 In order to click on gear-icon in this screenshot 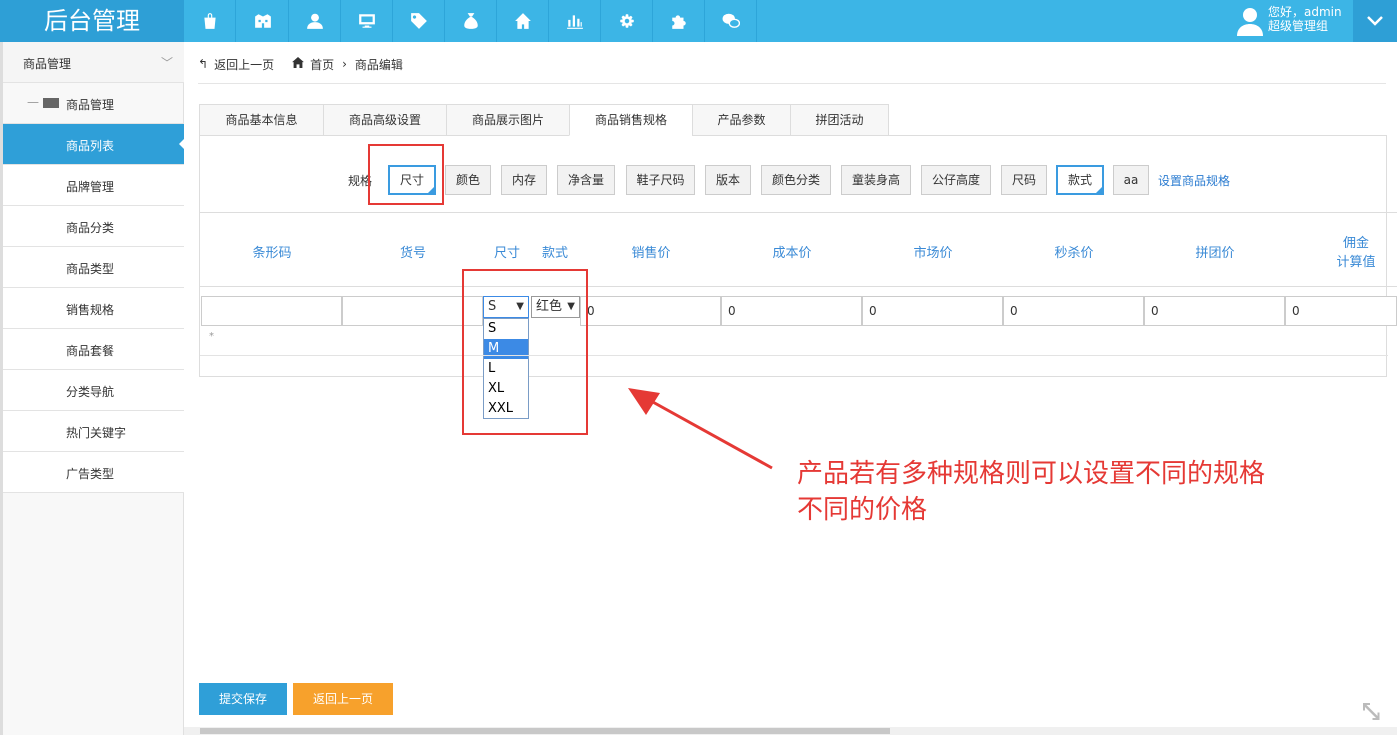, I will do `click(627, 21)`.